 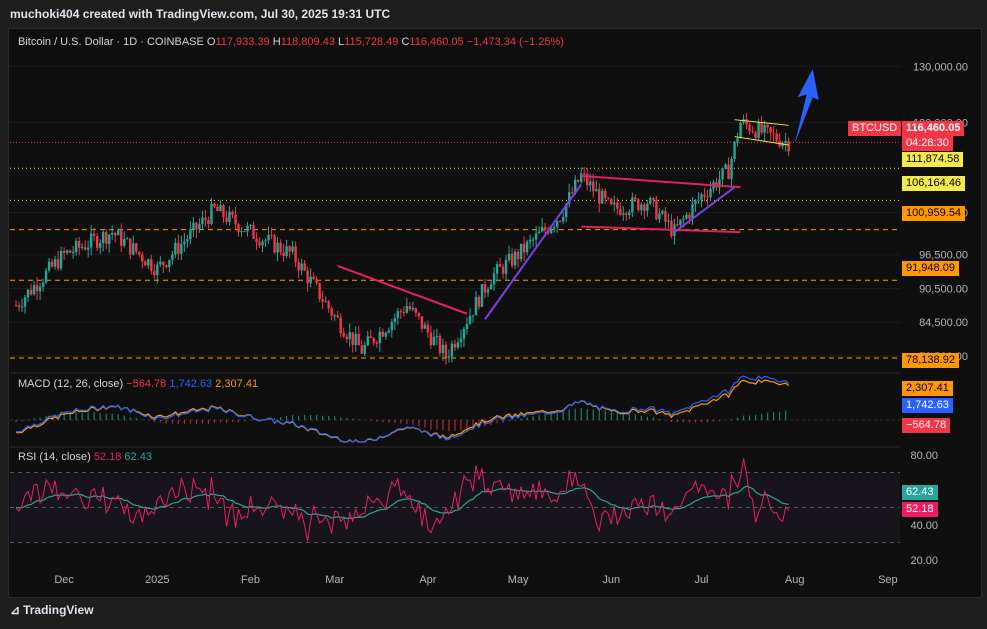 What do you see at coordinates (806, 106) in the screenshot?
I see `bullish-arrow-icon` at bounding box center [806, 106].